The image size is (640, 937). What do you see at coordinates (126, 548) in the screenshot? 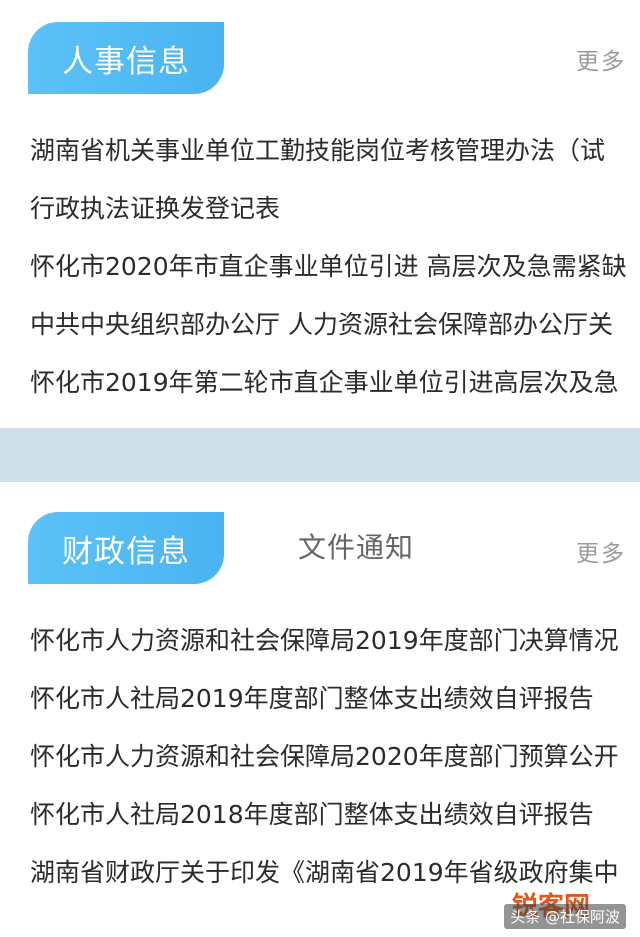
I see `tab-finance-info: 财政信息` at bounding box center [126, 548].